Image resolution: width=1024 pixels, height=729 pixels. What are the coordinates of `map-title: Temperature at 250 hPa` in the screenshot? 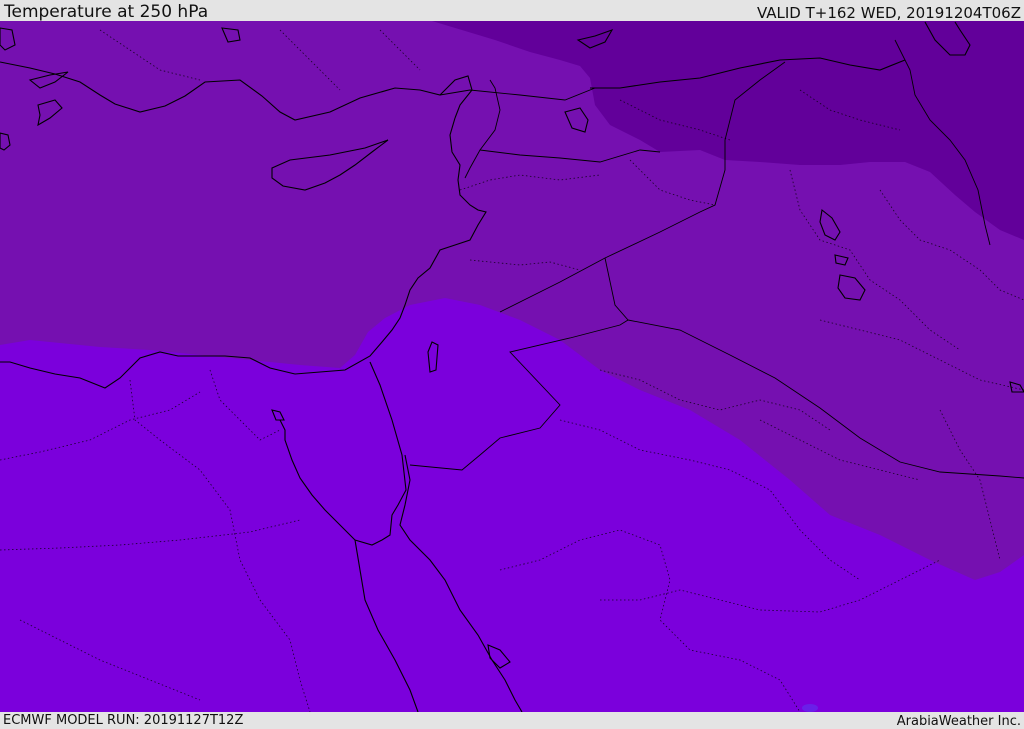 It's located at (106, 12).